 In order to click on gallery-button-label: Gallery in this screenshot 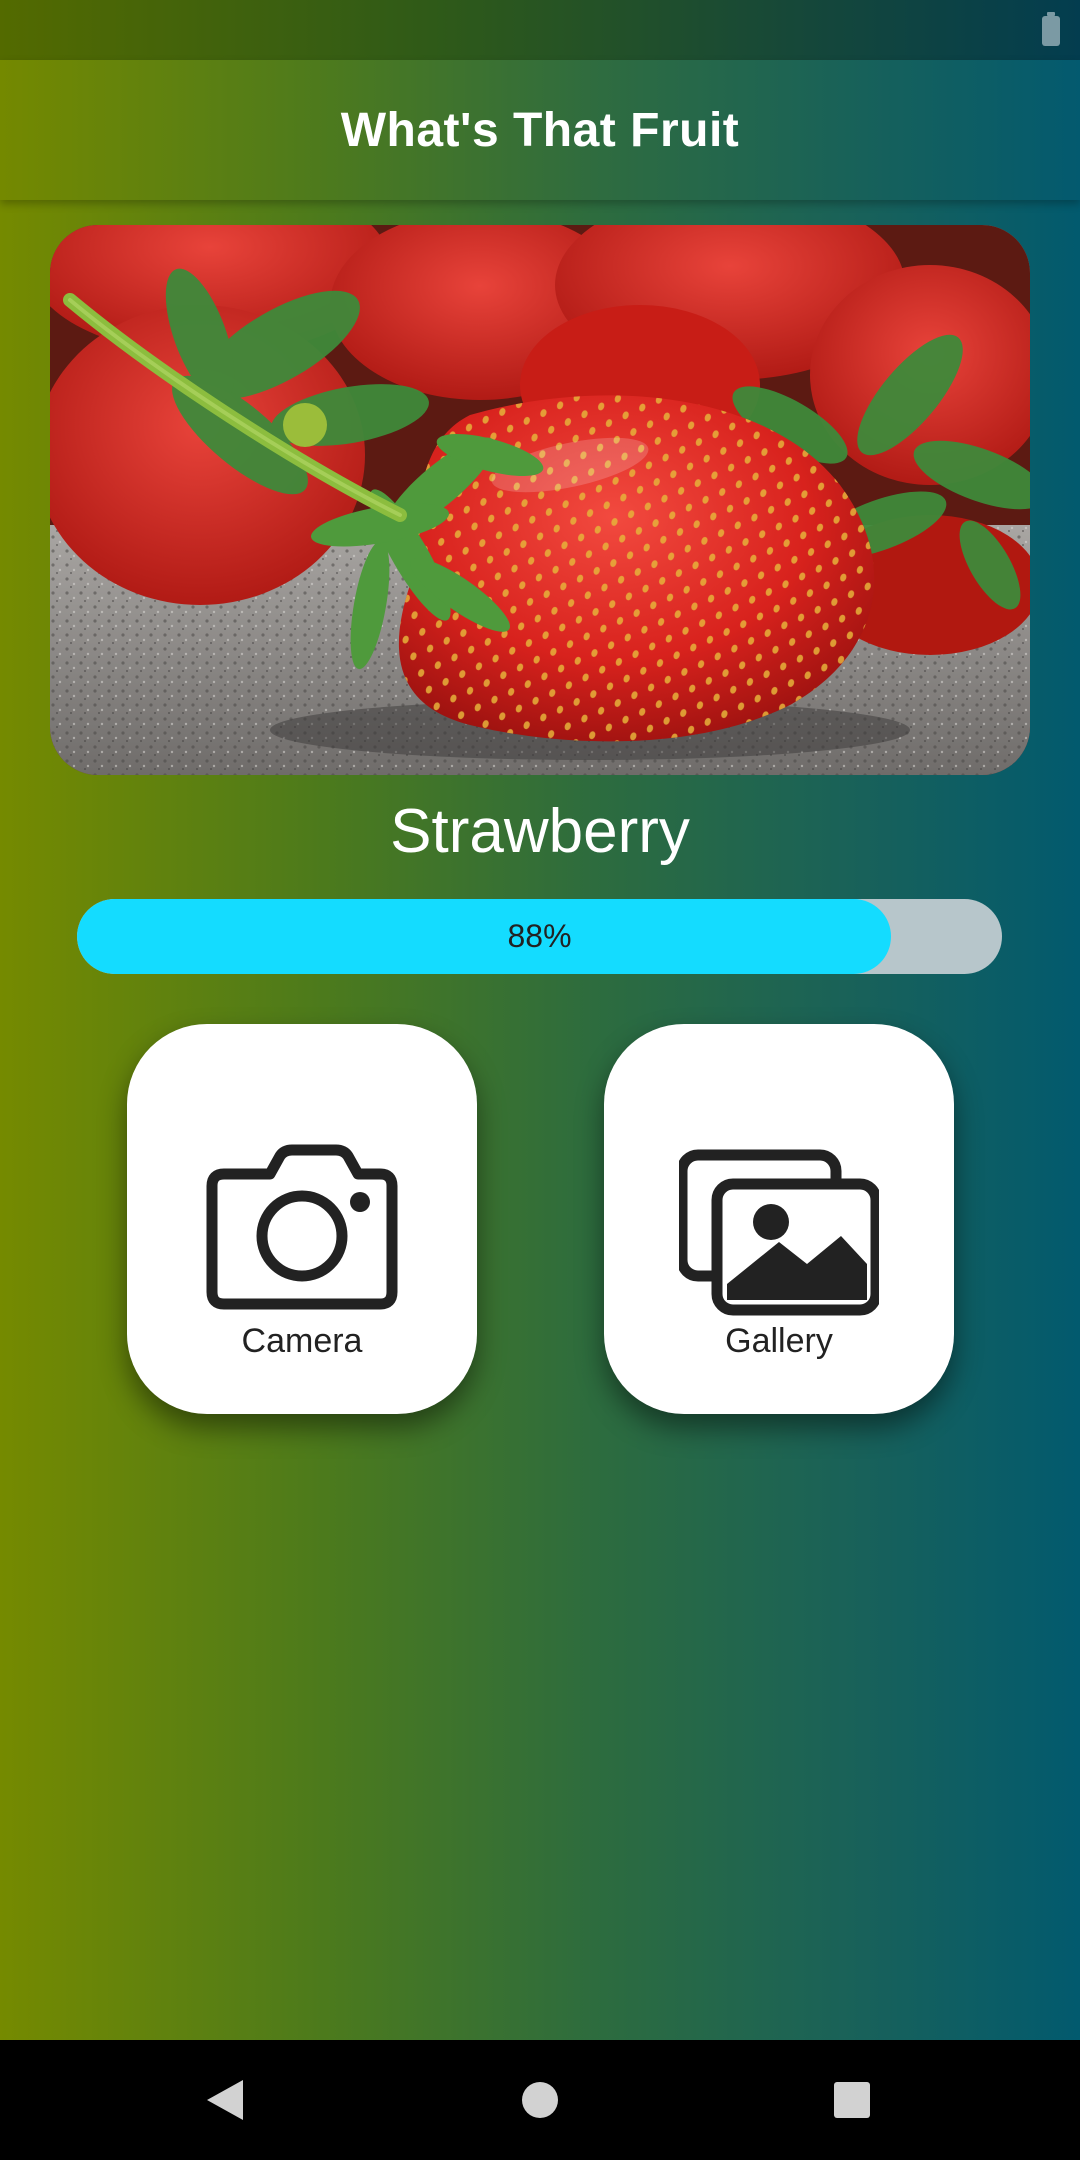, I will do `click(779, 1341)`.